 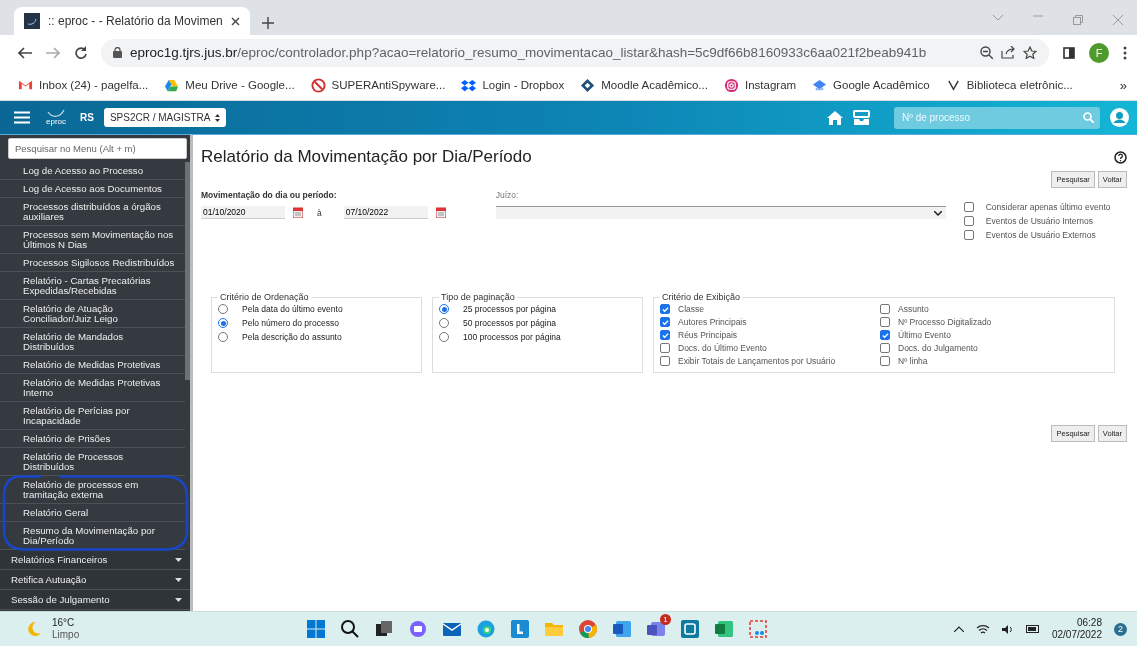 What do you see at coordinates (936, 309) in the screenshot?
I see `checkbox-option: Assunto` at bounding box center [936, 309].